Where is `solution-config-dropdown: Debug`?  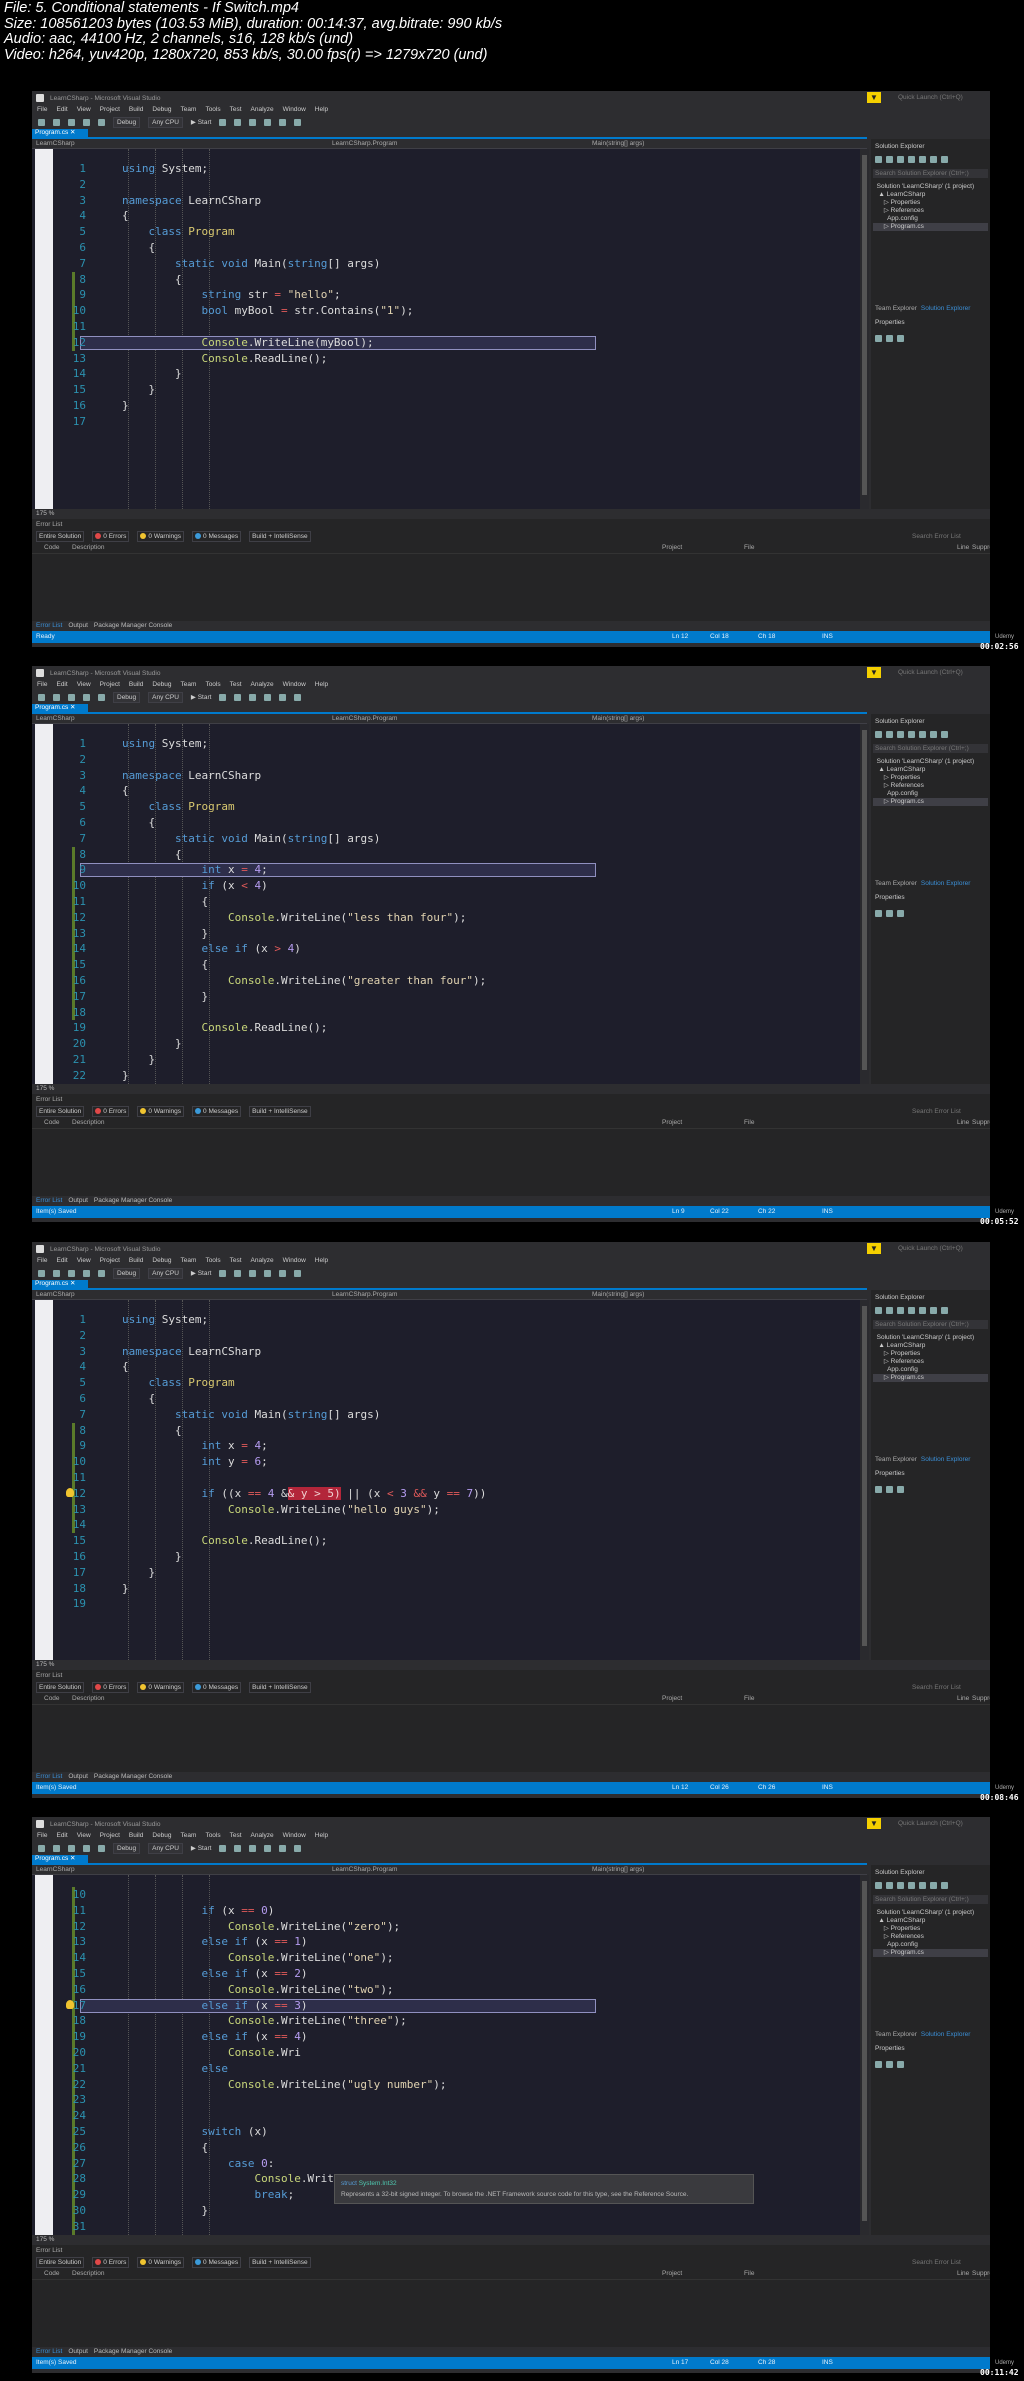 solution-config-dropdown: Debug is located at coordinates (127, 1273).